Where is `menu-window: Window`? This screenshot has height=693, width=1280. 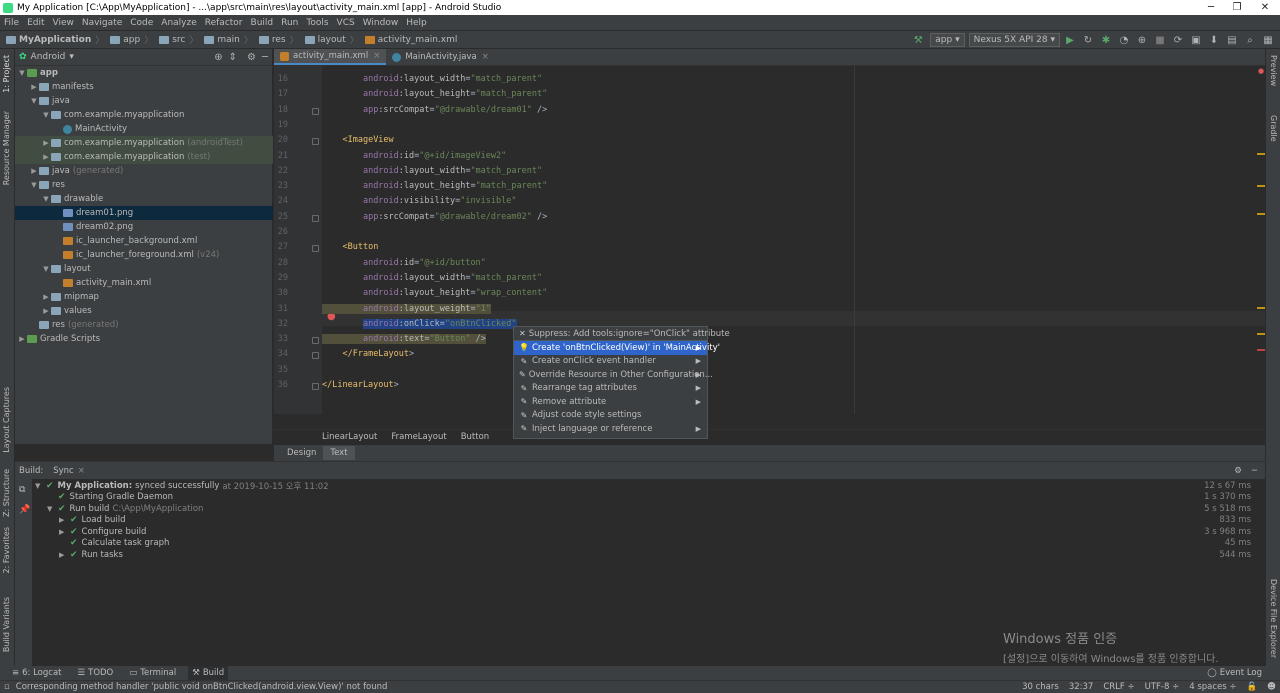
menu-window: Window is located at coordinates (381, 23).